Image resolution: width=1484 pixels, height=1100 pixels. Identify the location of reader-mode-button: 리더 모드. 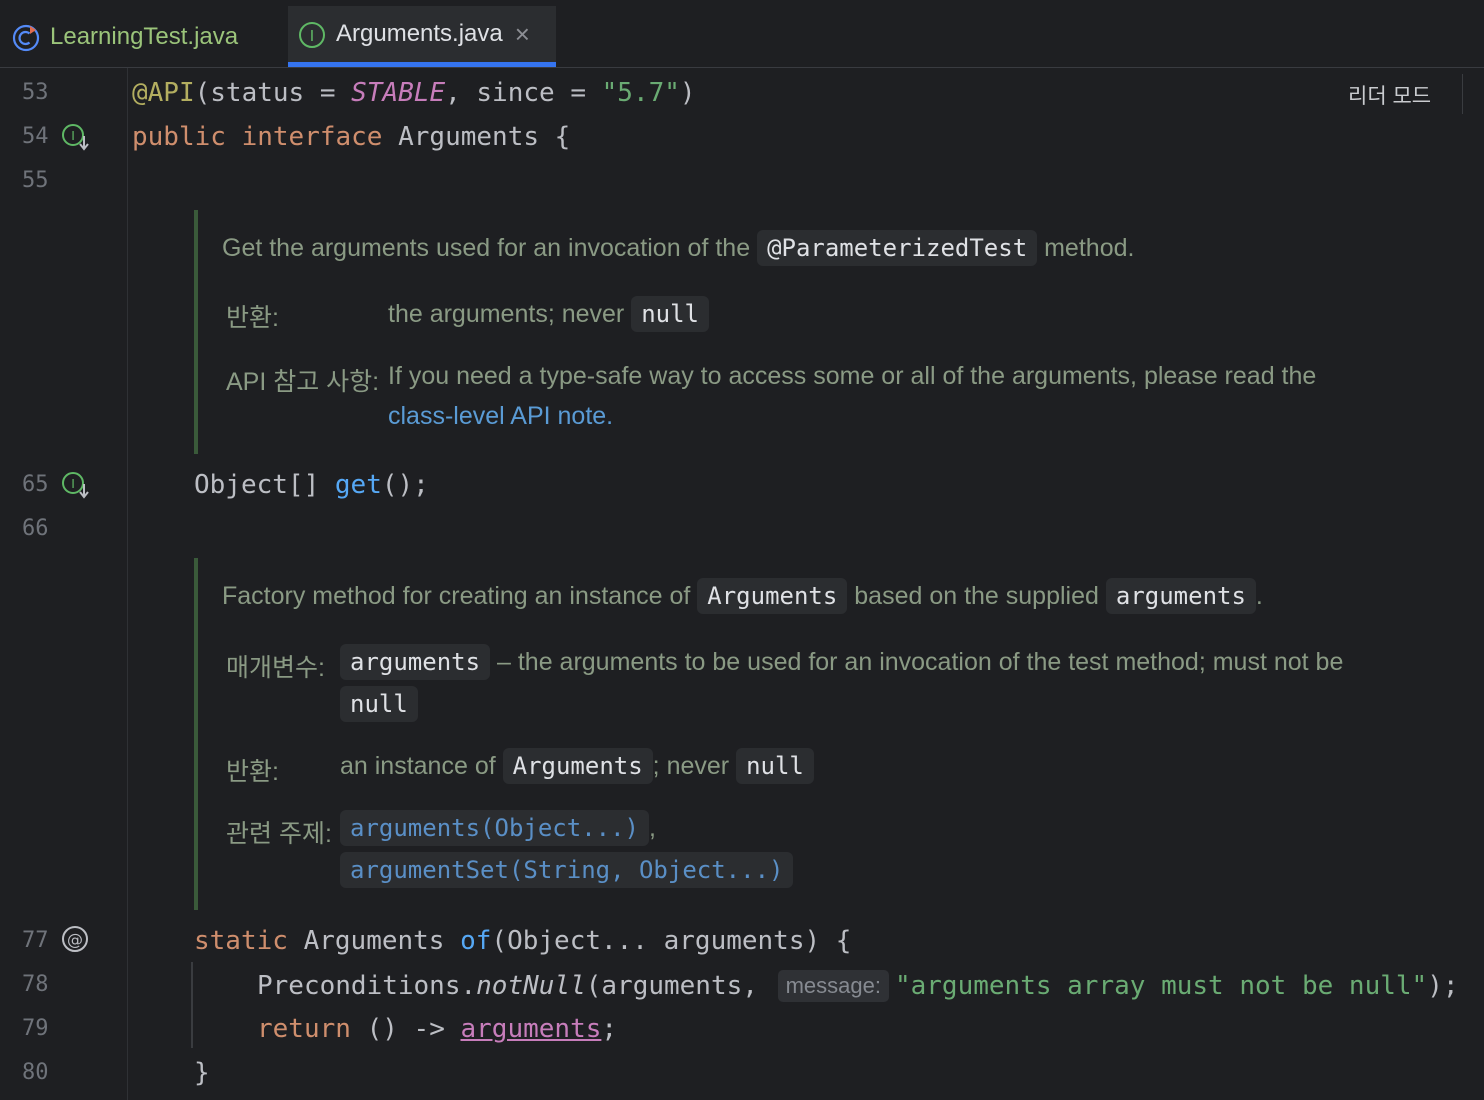
(1389, 95).